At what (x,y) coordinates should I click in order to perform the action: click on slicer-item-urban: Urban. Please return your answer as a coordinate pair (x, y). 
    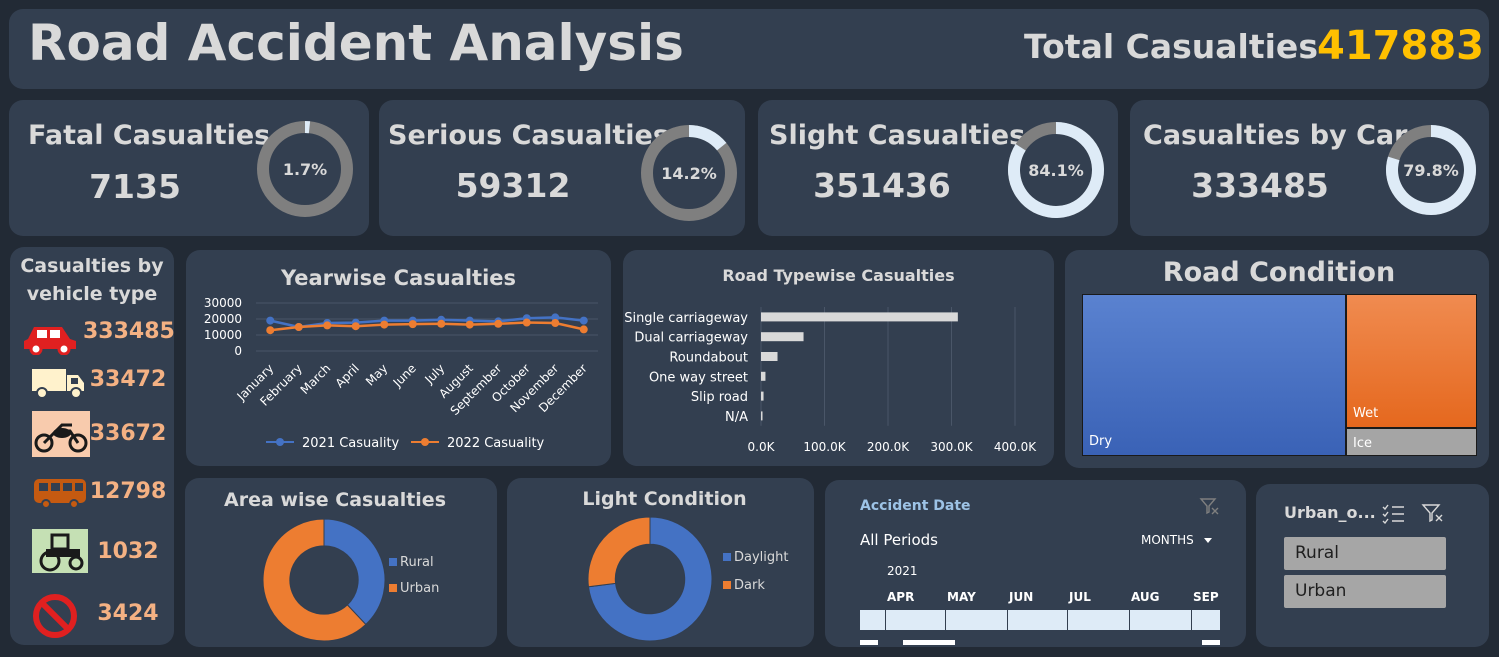
    Looking at the image, I should click on (1365, 591).